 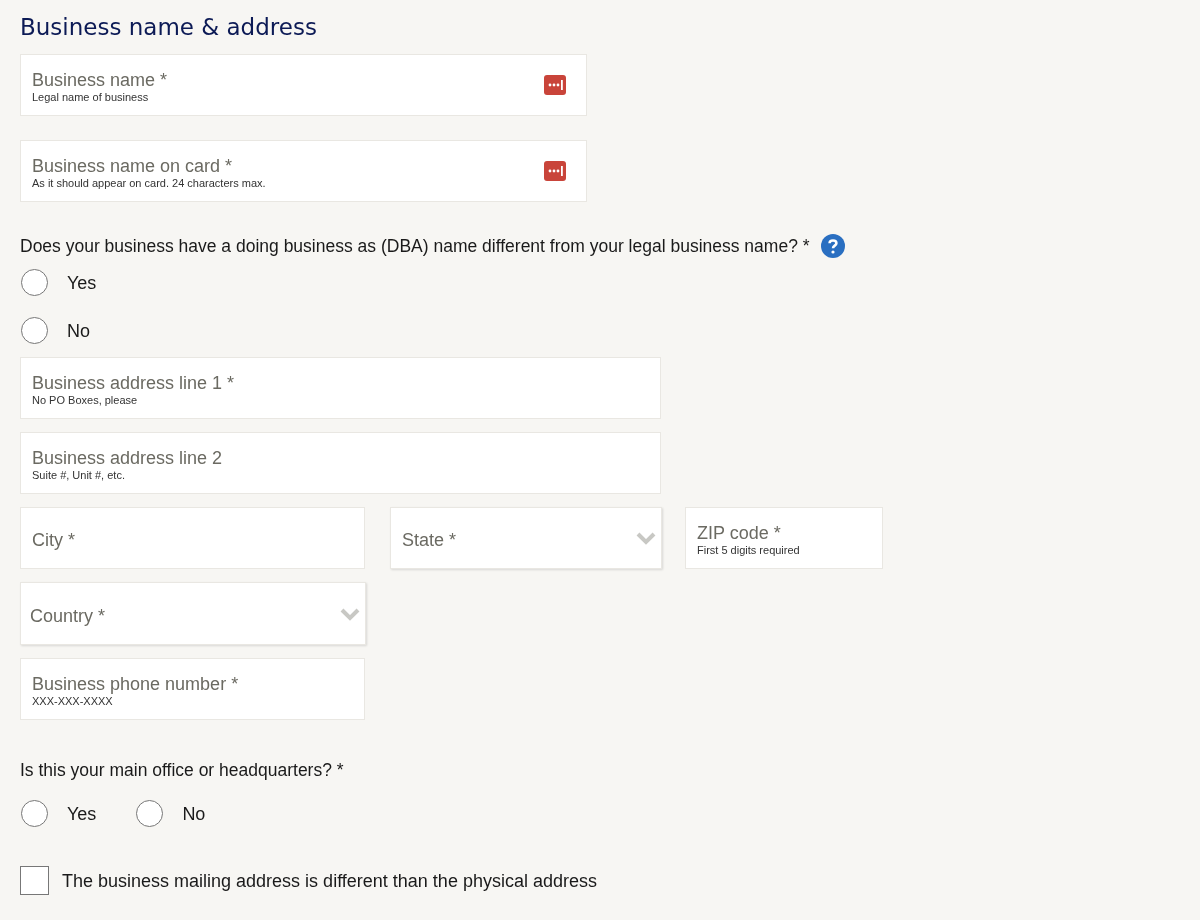 I want to click on input-field: Business phone number * XXX-XXX-XXXX, so click(x=192, y=689).